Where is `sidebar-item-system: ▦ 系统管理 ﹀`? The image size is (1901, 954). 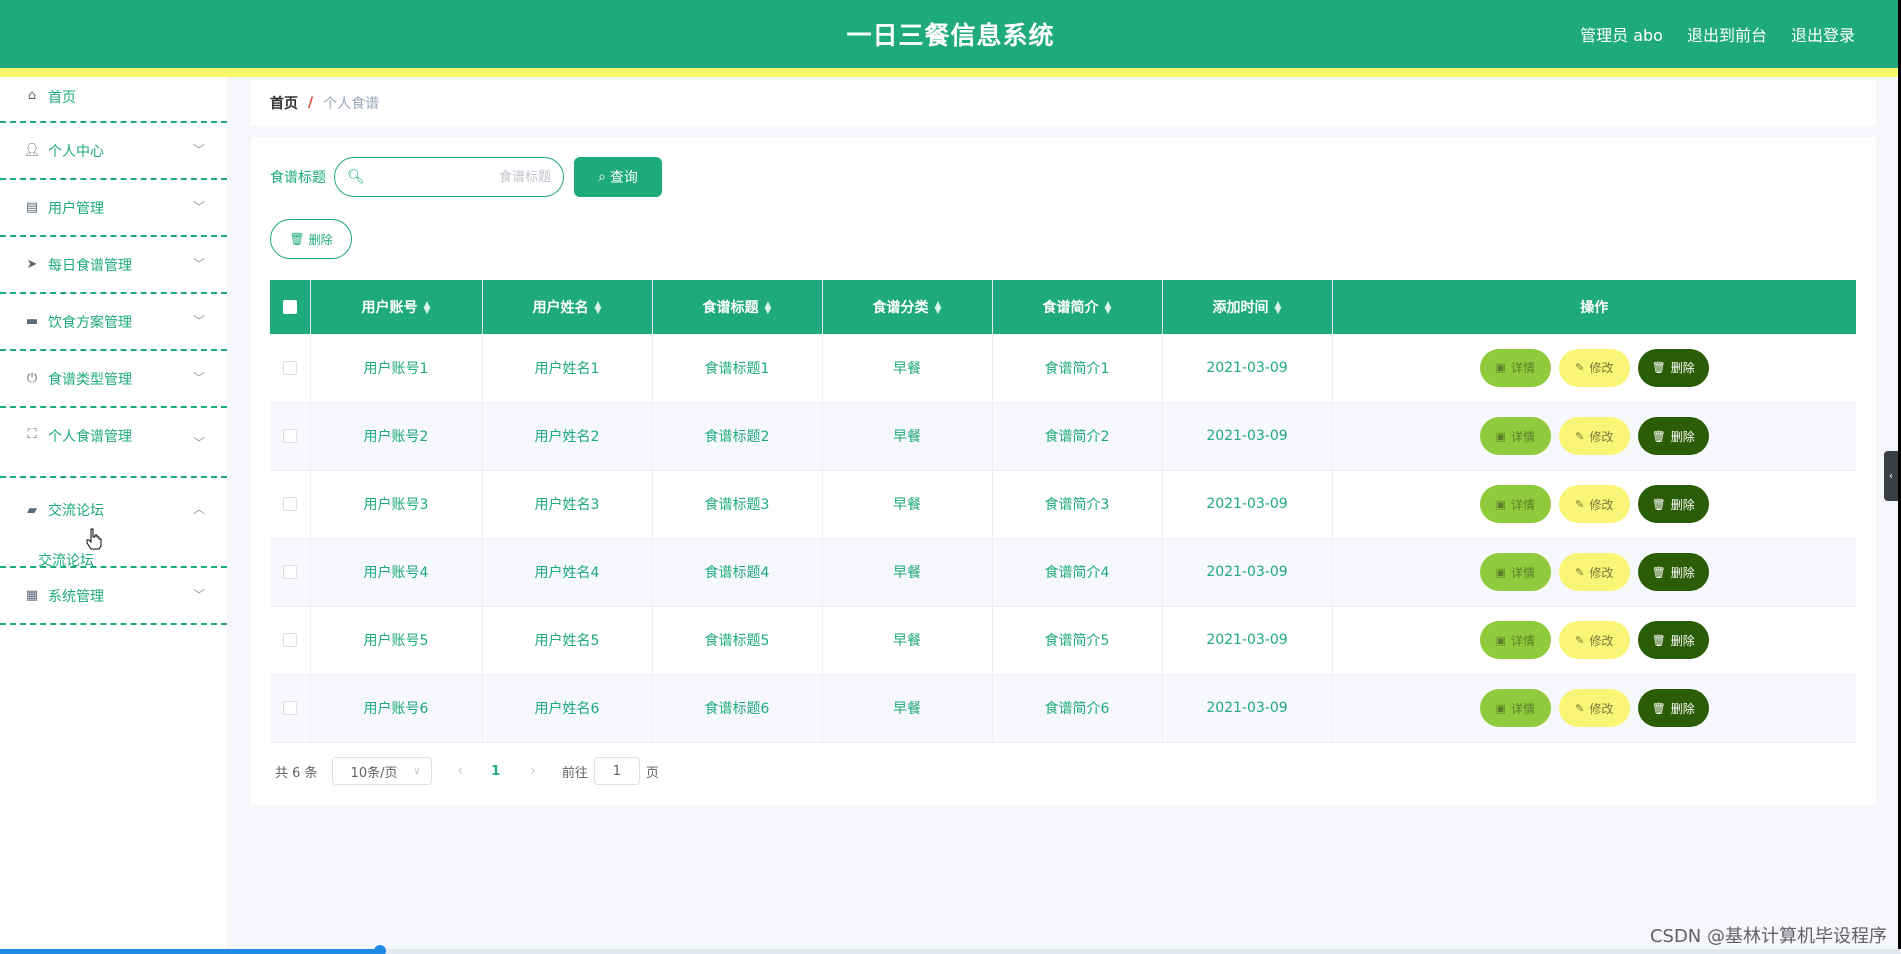 sidebar-item-system: ▦ 系统管理 ﹀ is located at coordinates (113, 596).